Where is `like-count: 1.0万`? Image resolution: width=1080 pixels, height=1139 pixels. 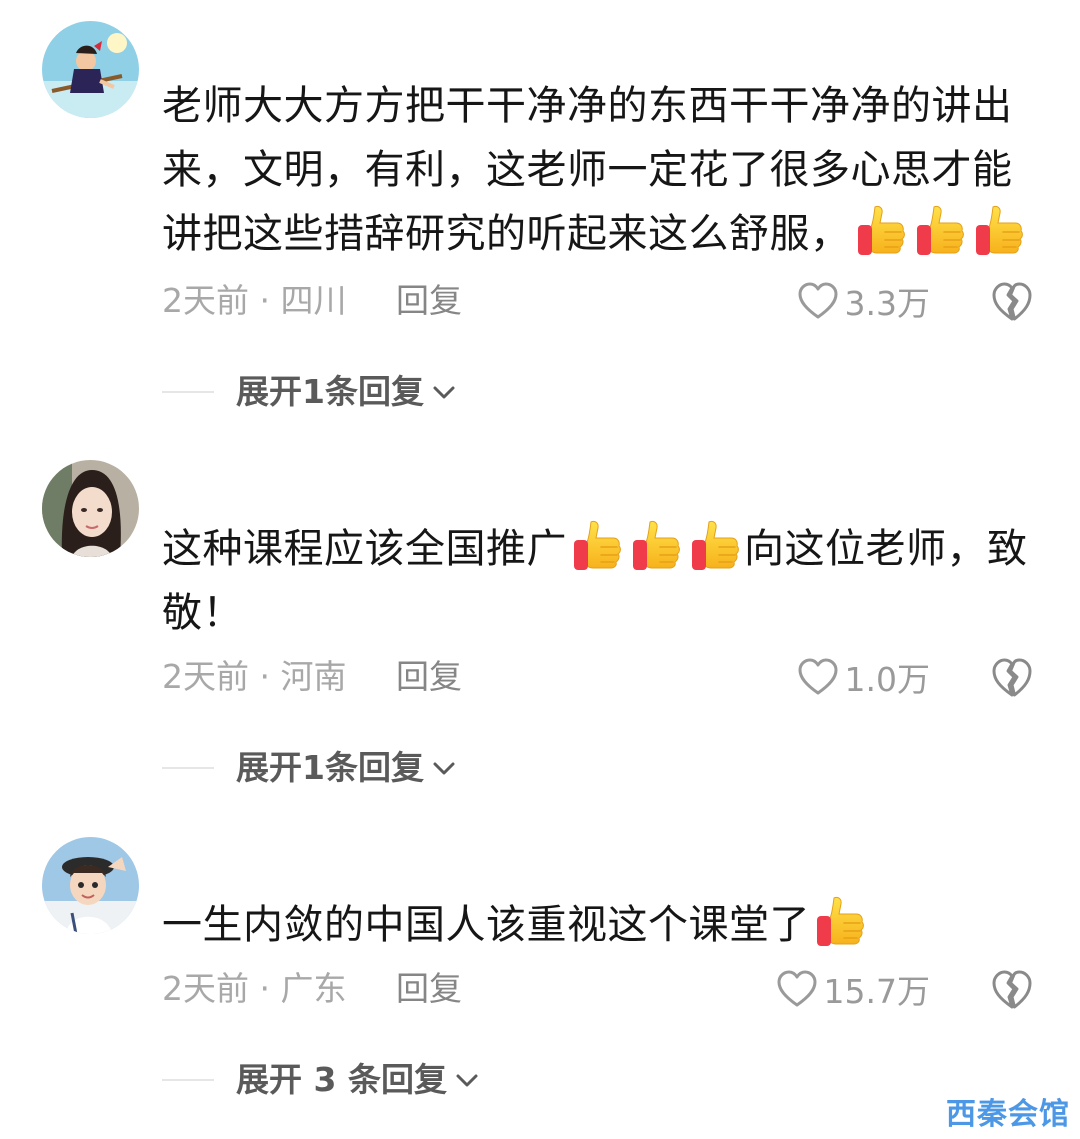 like-count: 1.0万 is located at coordinates (887, 679).